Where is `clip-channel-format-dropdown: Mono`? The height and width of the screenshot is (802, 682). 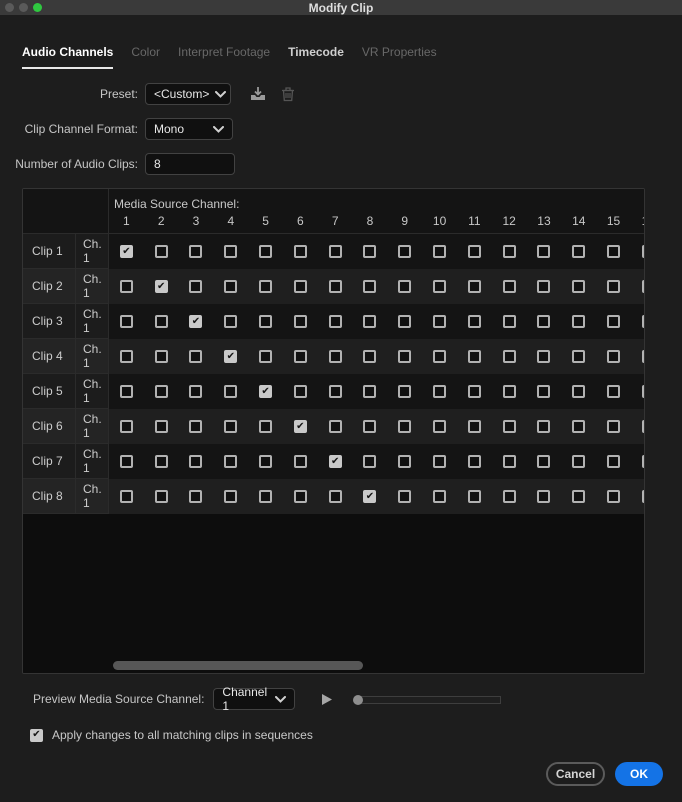
clip-channel-format-dropdown: Mono is located at coordinates (189, 129).